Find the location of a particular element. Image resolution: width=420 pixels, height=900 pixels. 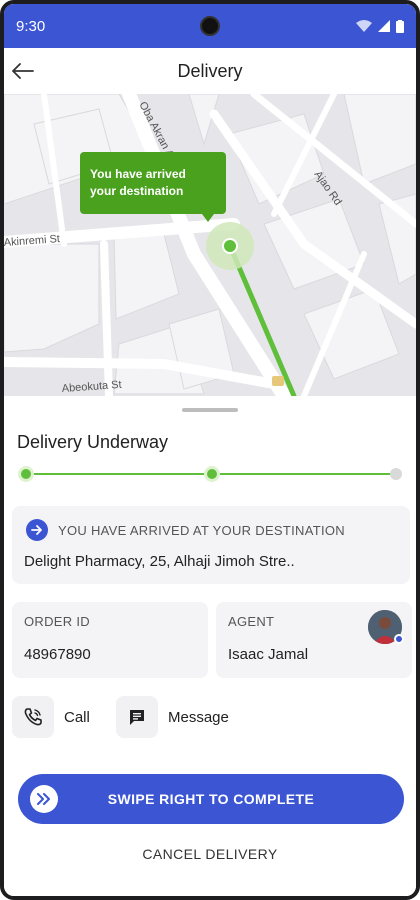

online-badge is located at coordinates (399, 639).